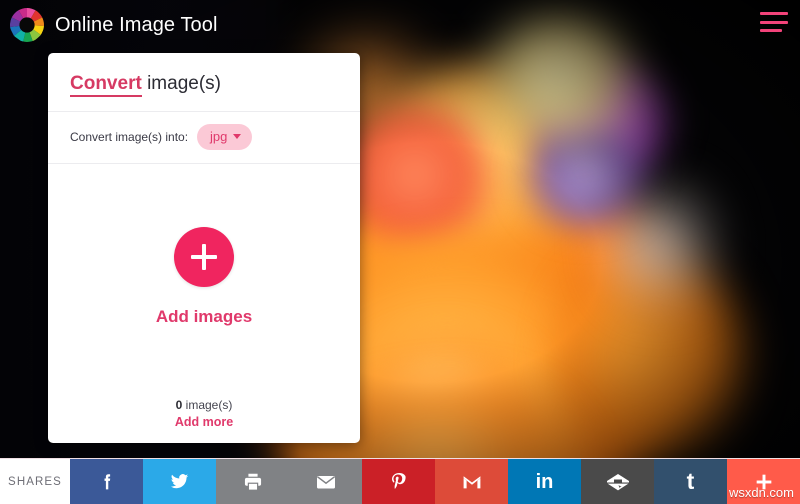 This screenshot has height=504, width=800. What do you see at coordinates (400, 25) in the screenshot?
I see `site-header: Online Image Tool` at bounding box center [400, 25].